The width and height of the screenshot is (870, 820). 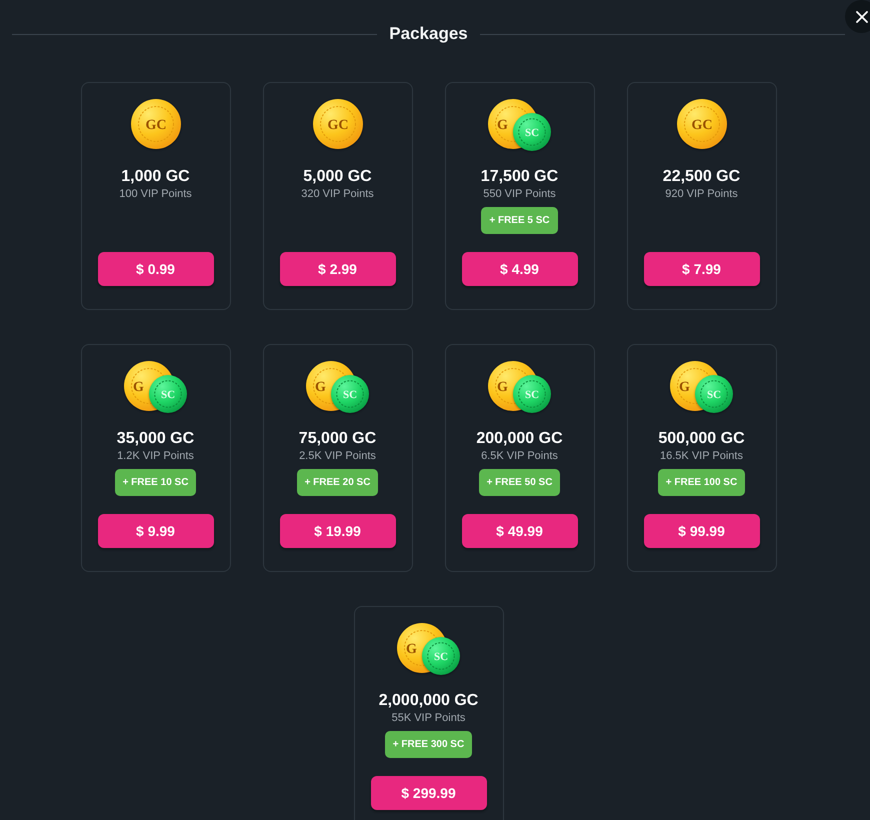 I want to click on bonus-badge: + FREE 20 SC, so click(x=337, y=482).